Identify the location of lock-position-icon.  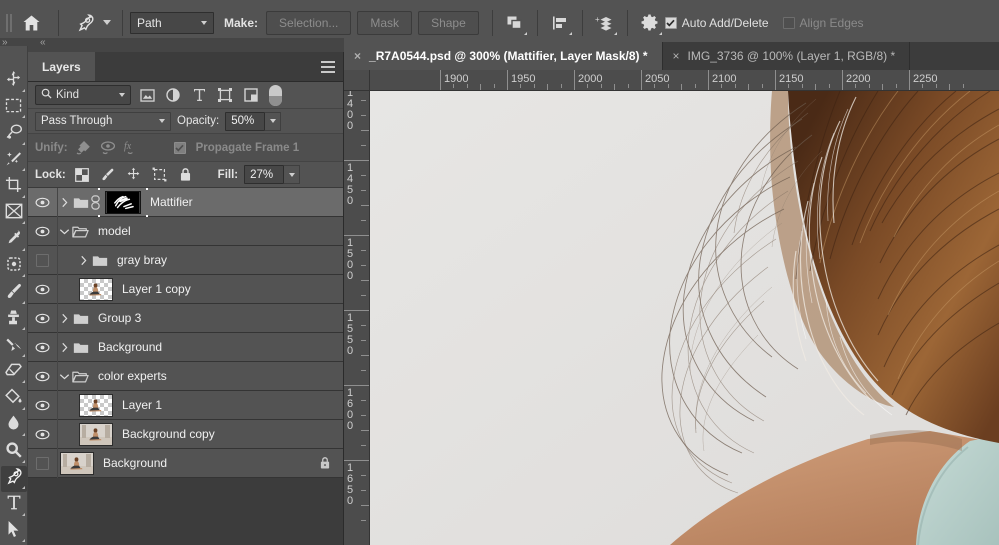
(134, 175).